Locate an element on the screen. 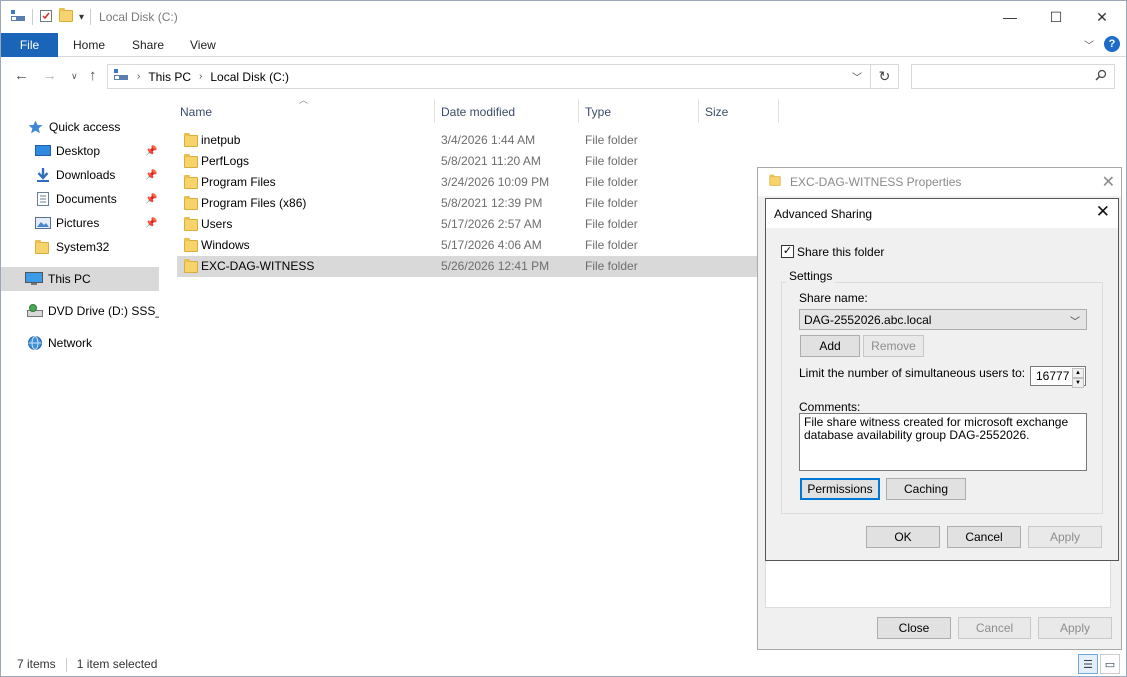  close-button: ✕ is located at coordinates (1102, 17).